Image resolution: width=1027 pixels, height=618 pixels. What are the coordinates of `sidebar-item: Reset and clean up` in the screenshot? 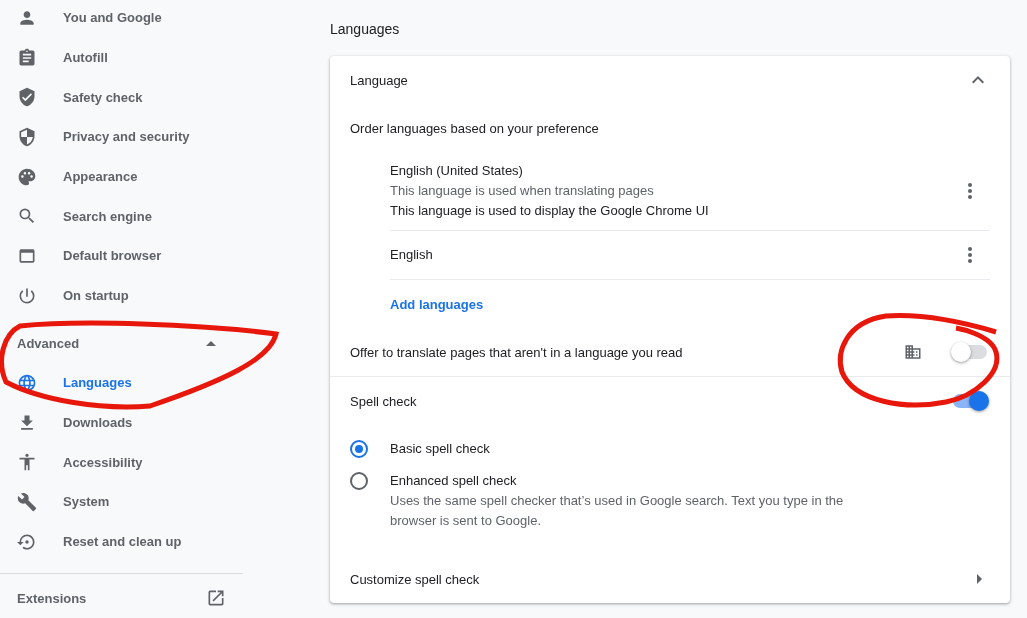 It's located at (121, 541).